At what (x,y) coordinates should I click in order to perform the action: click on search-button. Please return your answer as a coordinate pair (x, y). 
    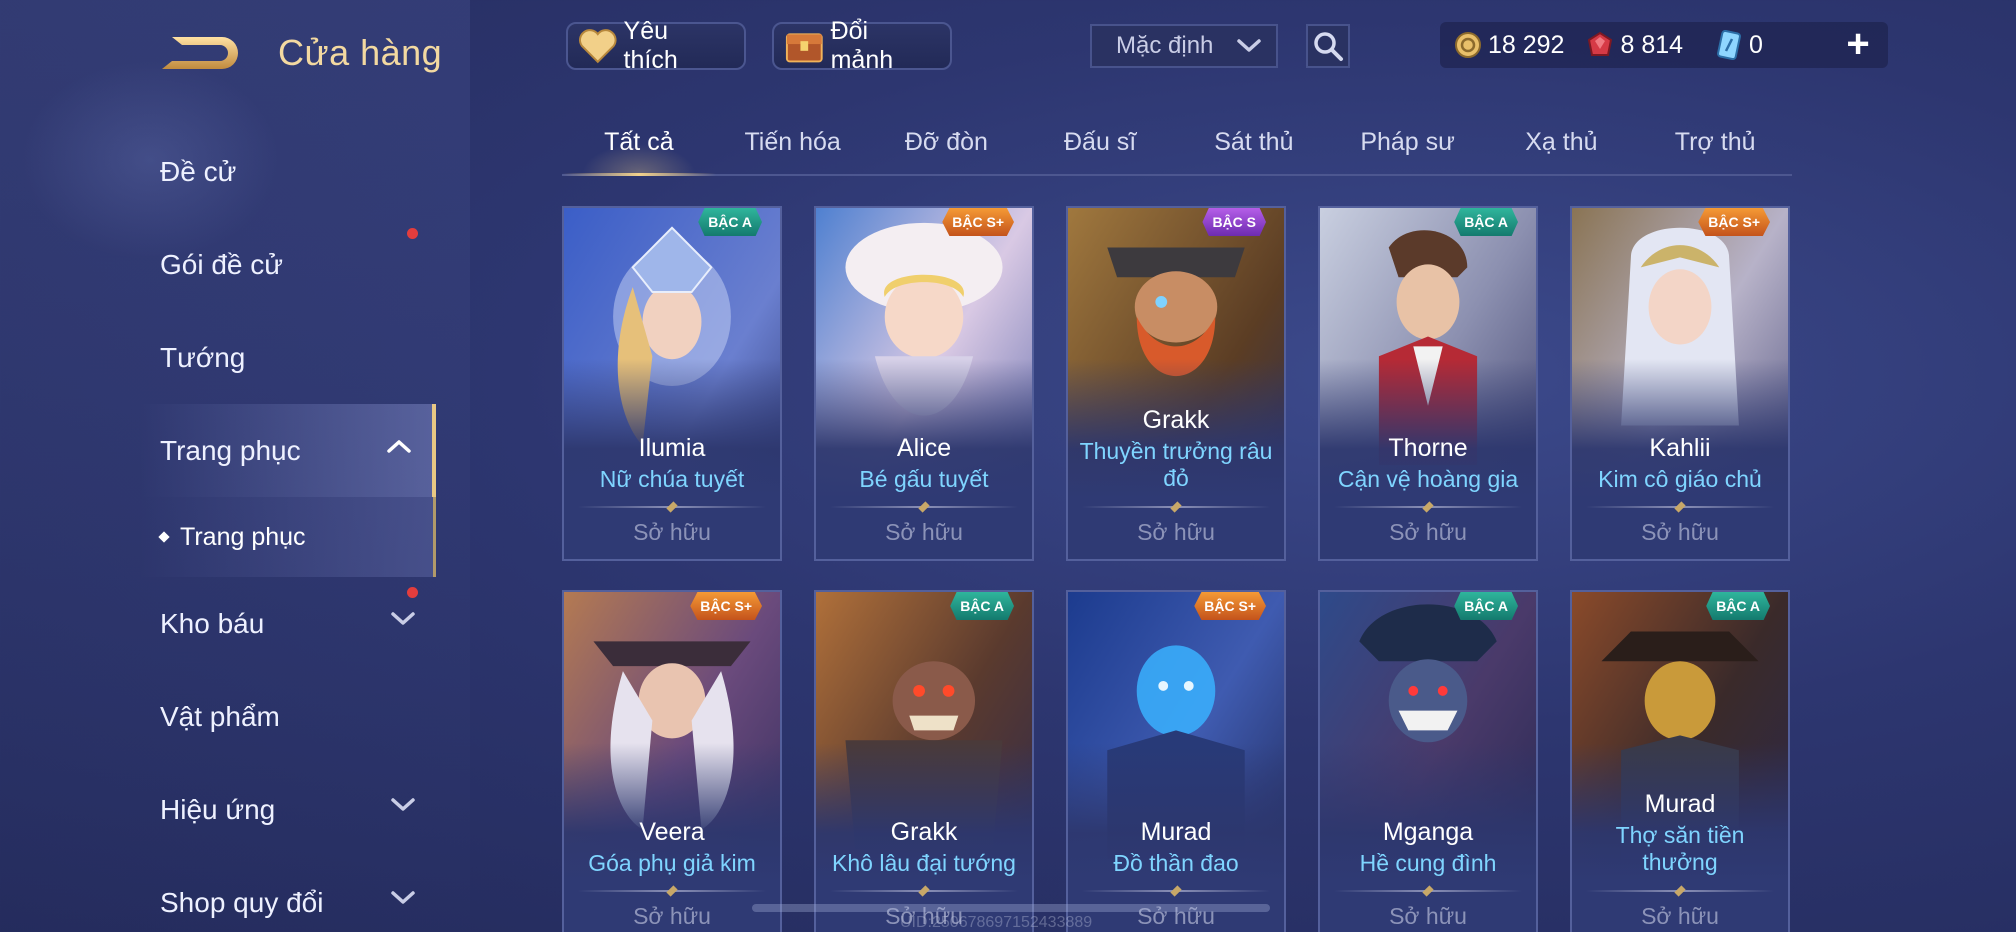
    Looking at the image, I should click on (1328, 46).